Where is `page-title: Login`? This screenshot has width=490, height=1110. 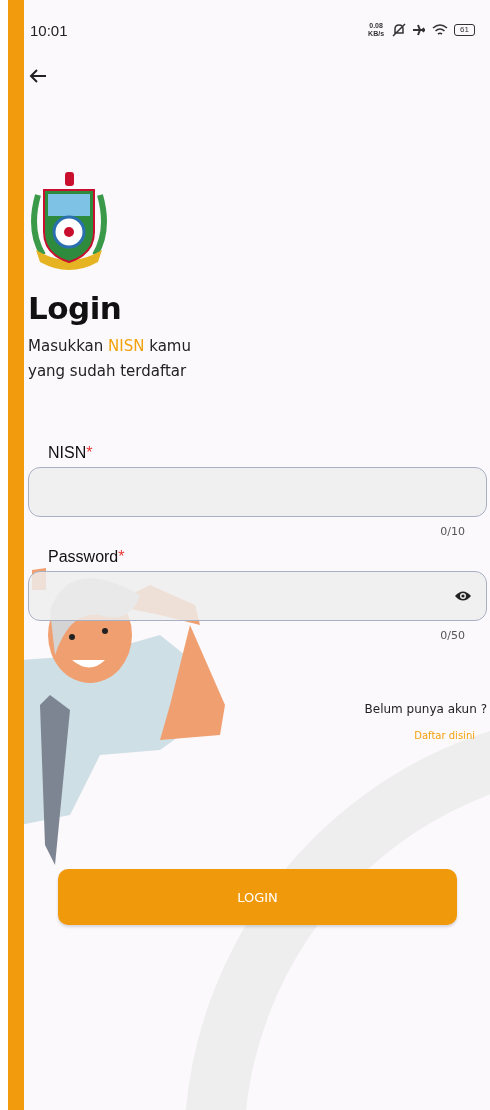
page-title: Login is located at coordinates (75, 308).